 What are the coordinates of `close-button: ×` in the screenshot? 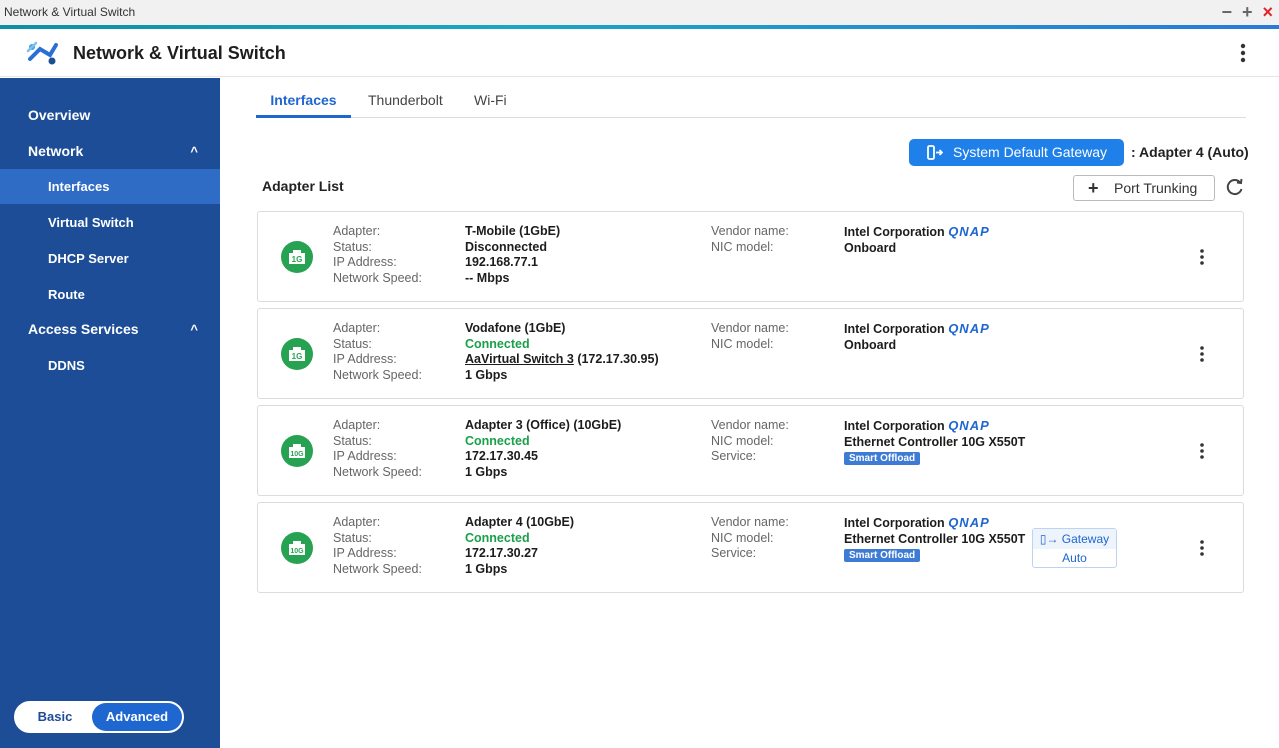 It's located at (1267, 12).